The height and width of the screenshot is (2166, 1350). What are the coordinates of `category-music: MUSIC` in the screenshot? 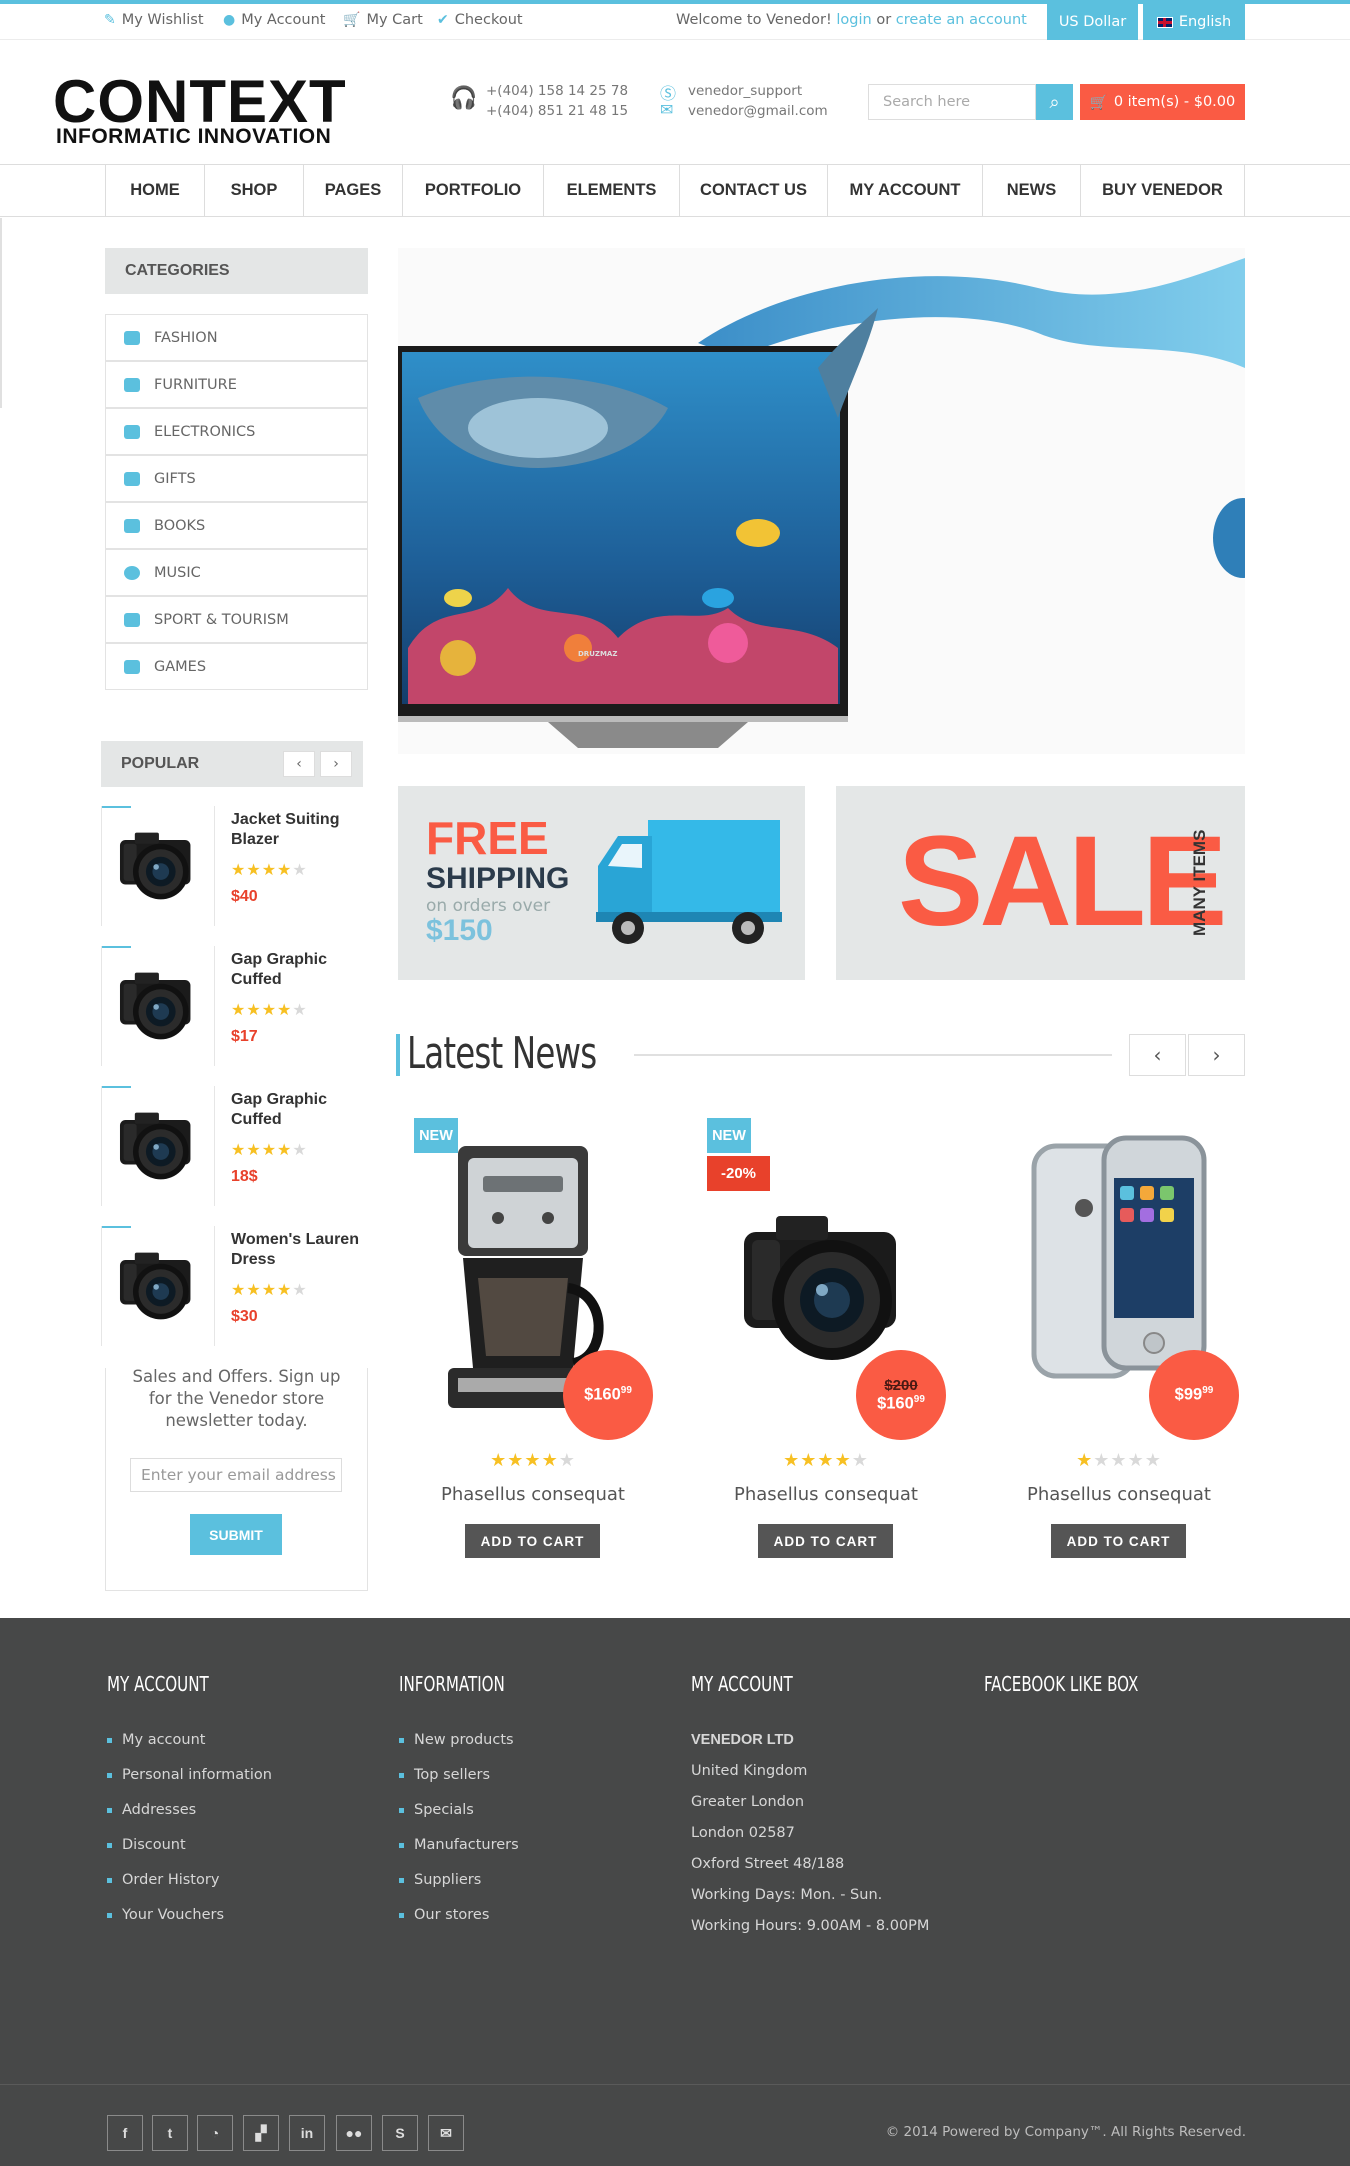 It's located at (236, 572).